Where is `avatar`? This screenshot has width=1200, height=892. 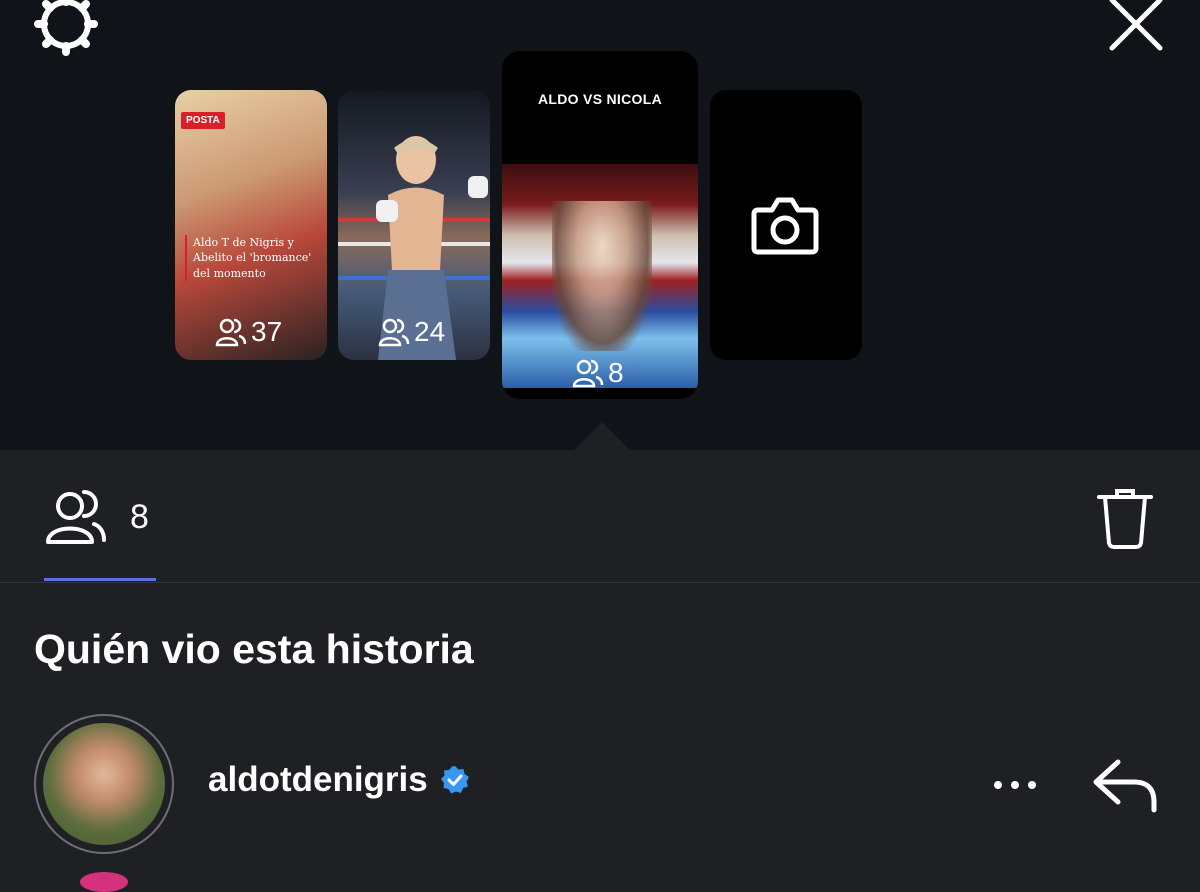 avatar is located at coordinates (104, 784).